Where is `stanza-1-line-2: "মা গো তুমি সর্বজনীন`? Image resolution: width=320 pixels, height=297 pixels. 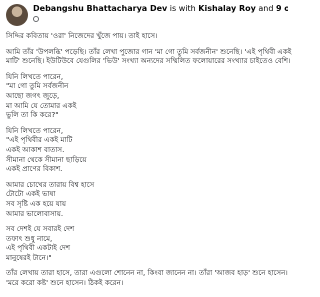
stanza-1-line-2: "মা গো তুমি সর্বজনীন is located at coordinates (37, 86).